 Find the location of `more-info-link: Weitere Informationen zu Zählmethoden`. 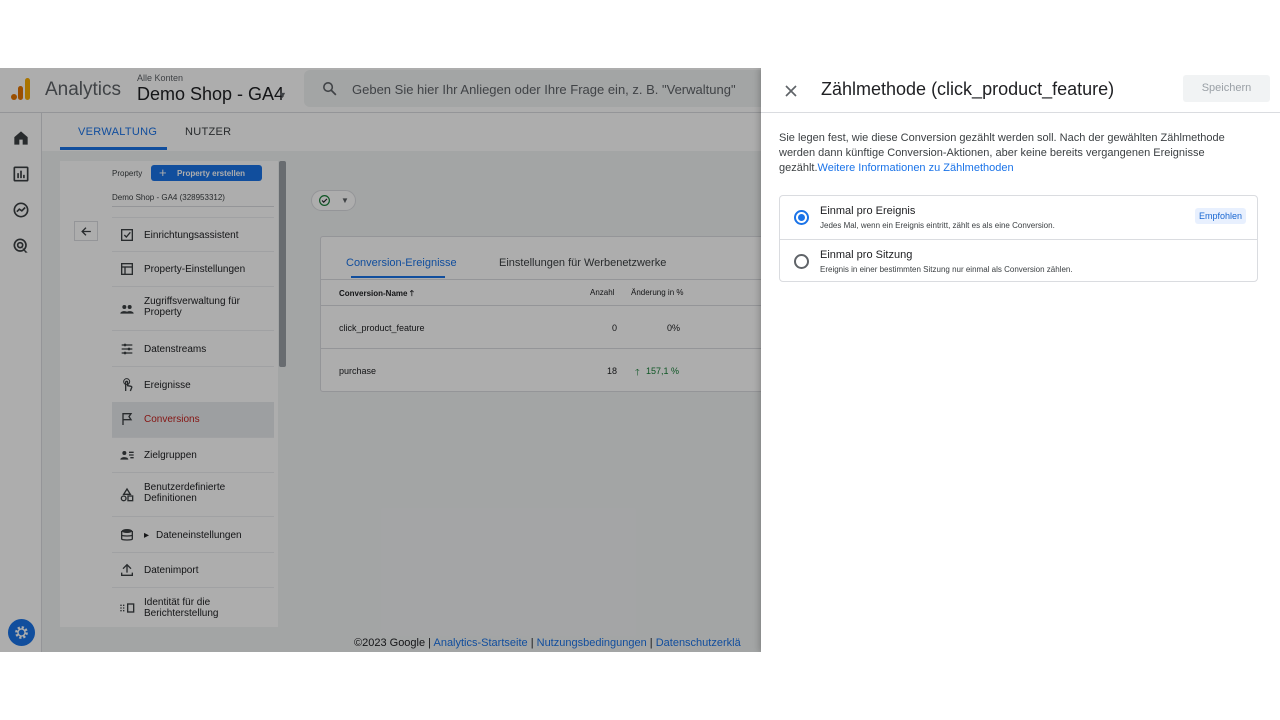

more-info-link: Weitere Informationen zu Zählmethoden is located at coordinates (916, 168).